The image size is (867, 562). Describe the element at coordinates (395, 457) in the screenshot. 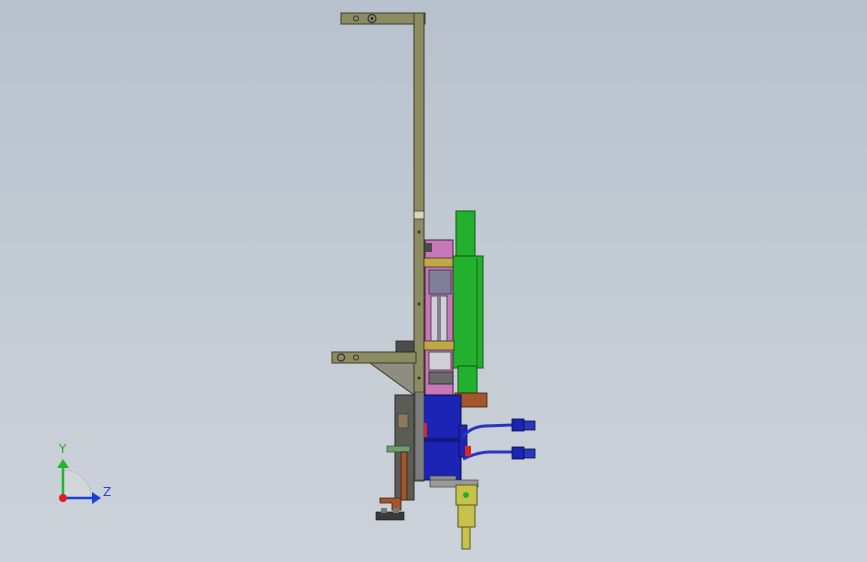

I see `lower-hanger` at that location.